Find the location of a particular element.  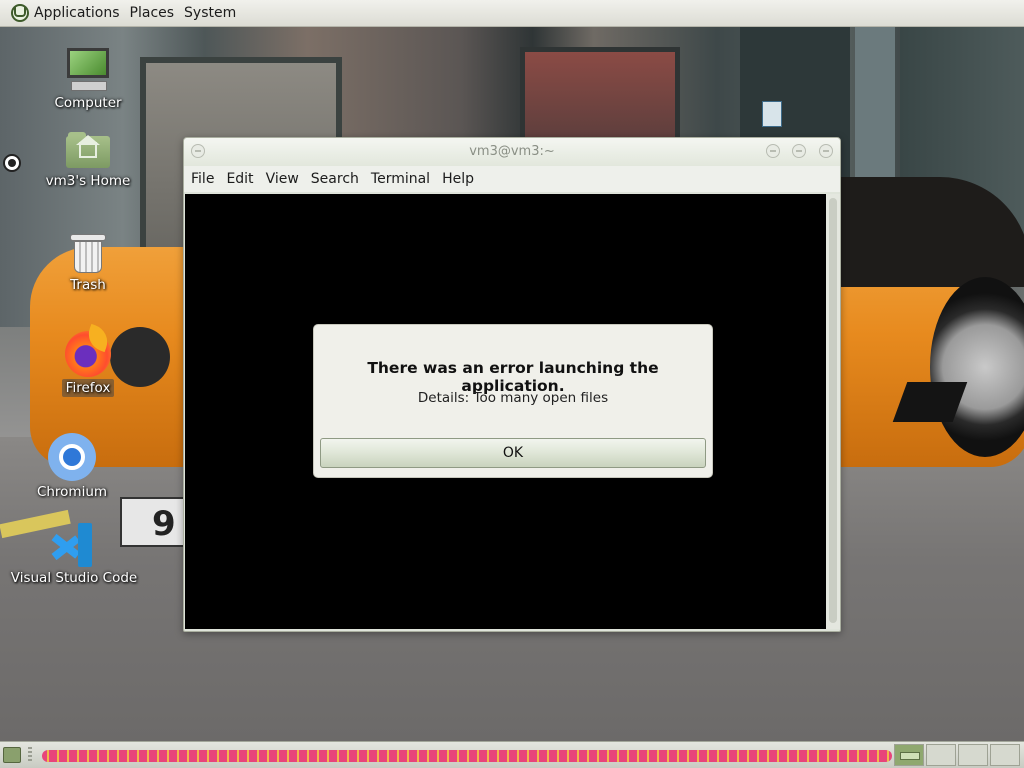

top-panel: Applications Places System is located at coordinates (512, 13).